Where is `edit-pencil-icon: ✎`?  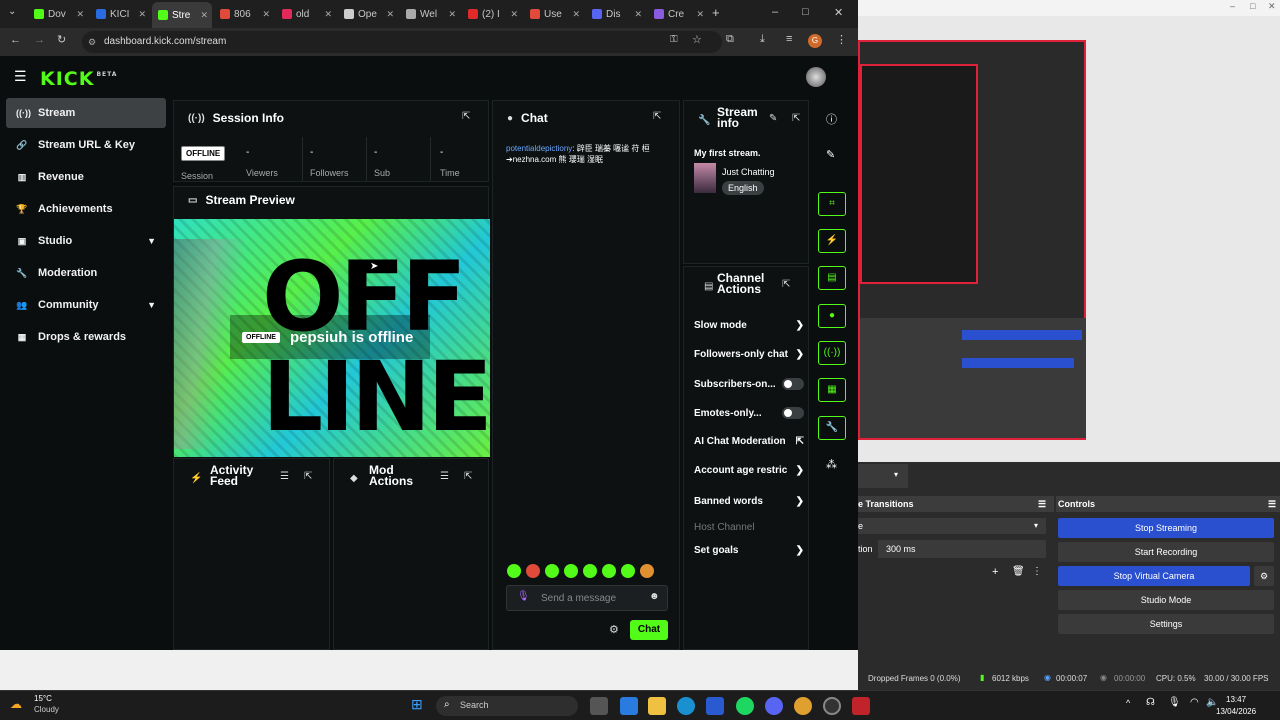
edit-pencil-icon: ✎ is located at coordinates (773, 118).